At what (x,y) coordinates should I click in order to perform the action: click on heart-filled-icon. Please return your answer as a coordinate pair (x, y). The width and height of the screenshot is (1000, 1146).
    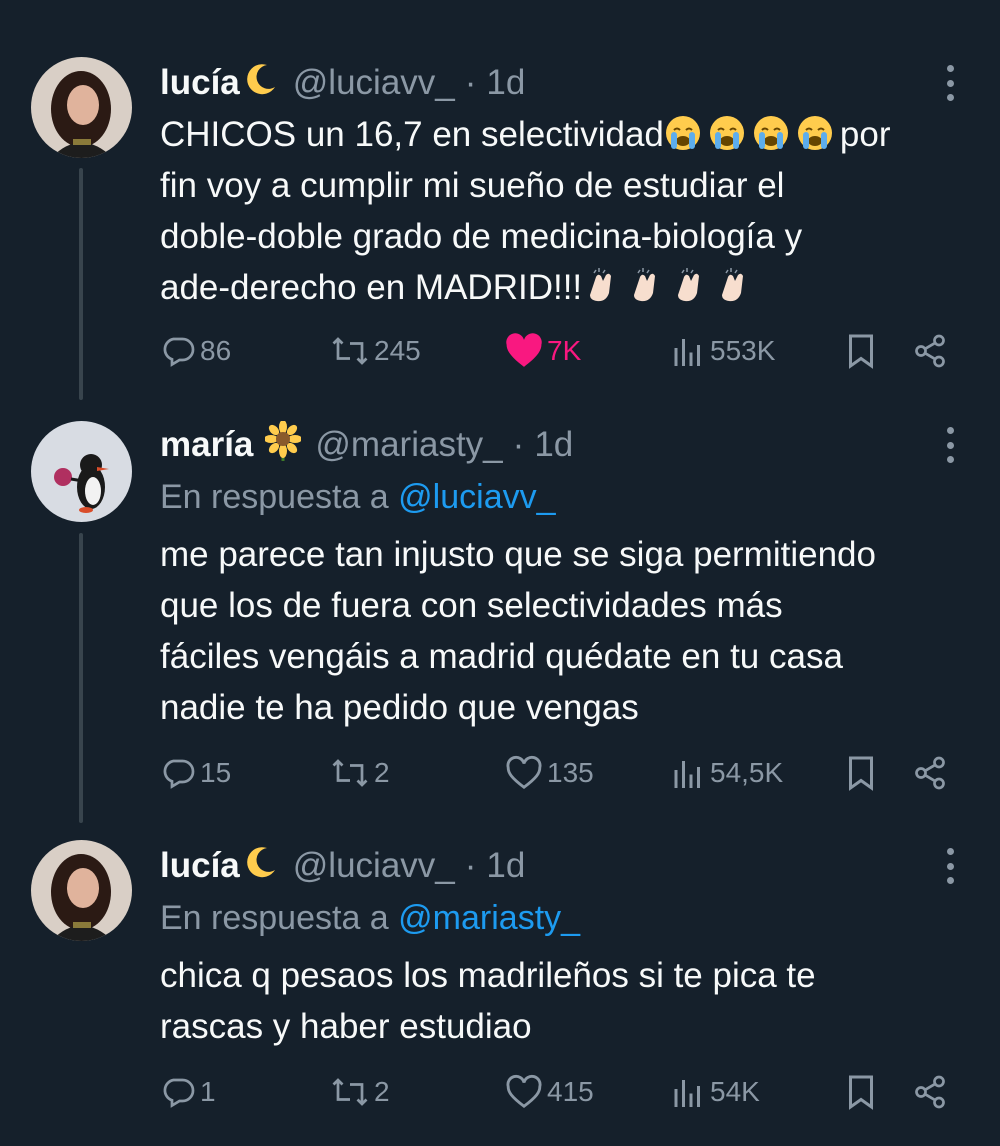
    Looking at the image, I should click on (524, 350).